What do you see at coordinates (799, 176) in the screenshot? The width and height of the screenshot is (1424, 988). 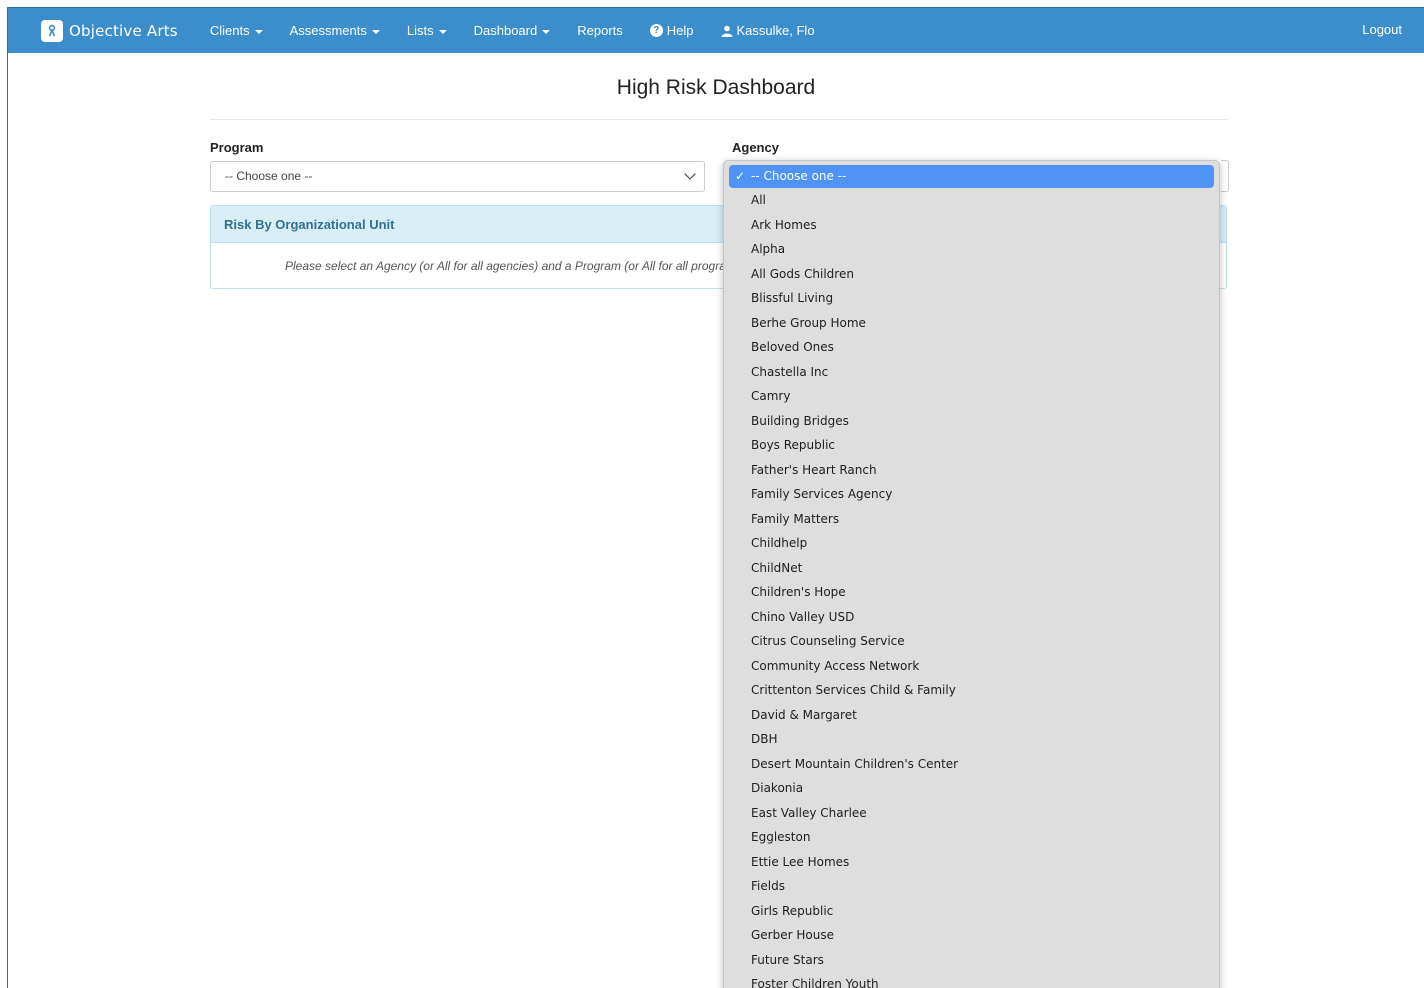 I see `dropdown-option-label: -- Choose one --` at bounding box center [799, 176].